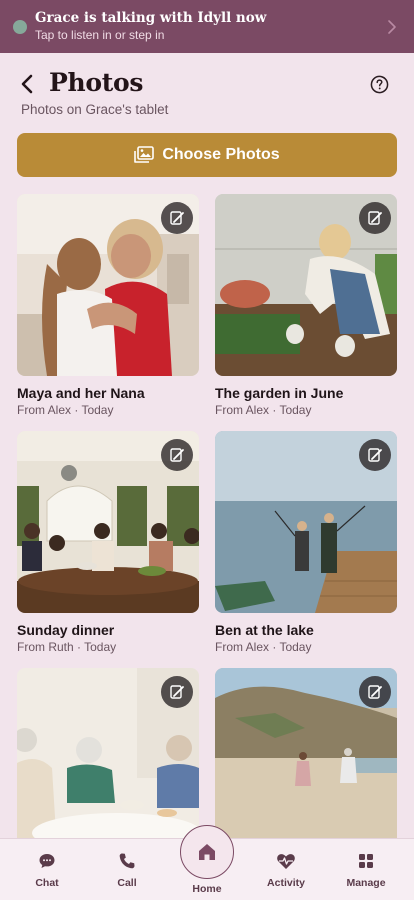  I want to click on photo-title: Maya and her Nana, so click(81, 393).